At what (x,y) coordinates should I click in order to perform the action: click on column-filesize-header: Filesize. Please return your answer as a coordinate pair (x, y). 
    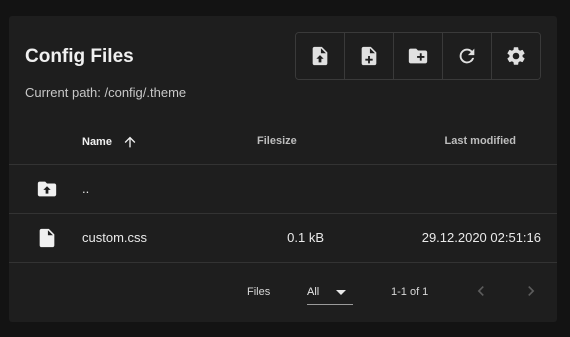
    Looking at the image, I should click on (277, 141).